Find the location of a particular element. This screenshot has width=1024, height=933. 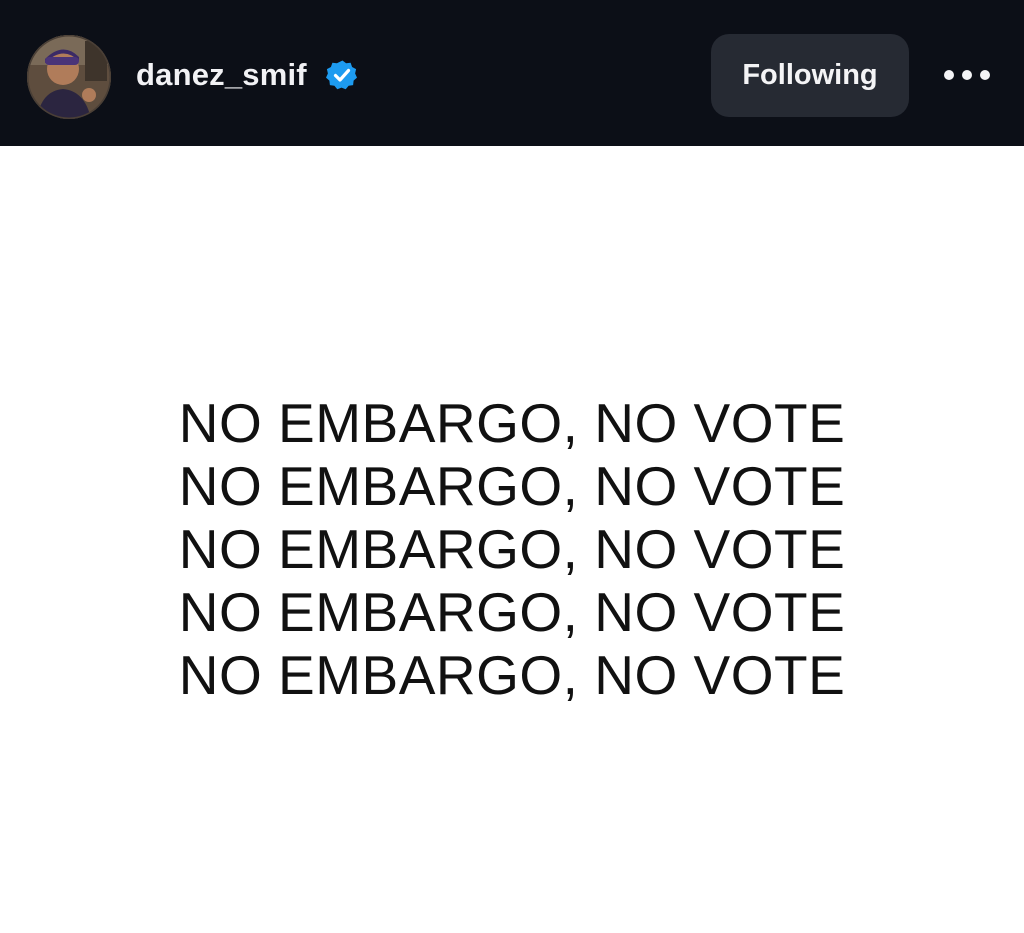

verified-badge-icon is located at coordinates (342, 75).